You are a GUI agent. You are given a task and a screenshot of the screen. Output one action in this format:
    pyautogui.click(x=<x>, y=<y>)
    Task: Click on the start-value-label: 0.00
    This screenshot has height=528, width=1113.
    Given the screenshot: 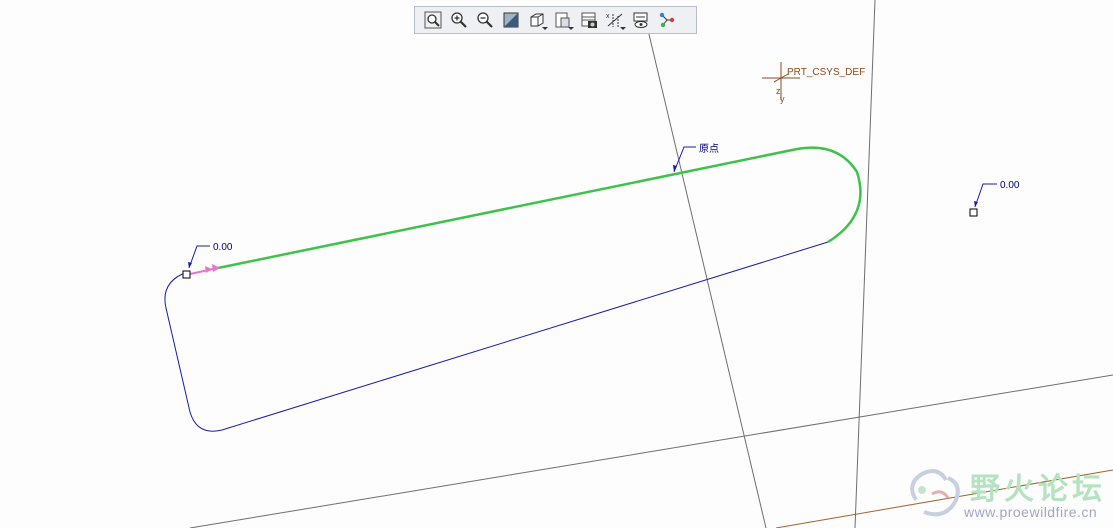 What is the action you would take?
    pyautogui.click(x=223, y=247)
    